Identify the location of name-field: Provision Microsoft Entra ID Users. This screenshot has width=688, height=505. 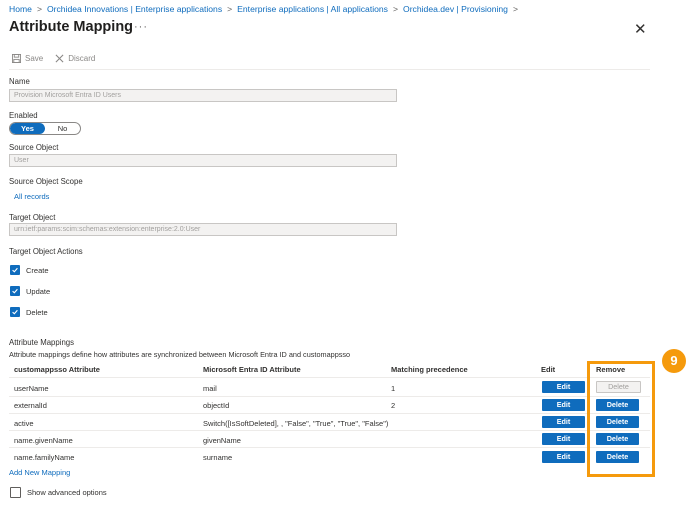
(203, 95).